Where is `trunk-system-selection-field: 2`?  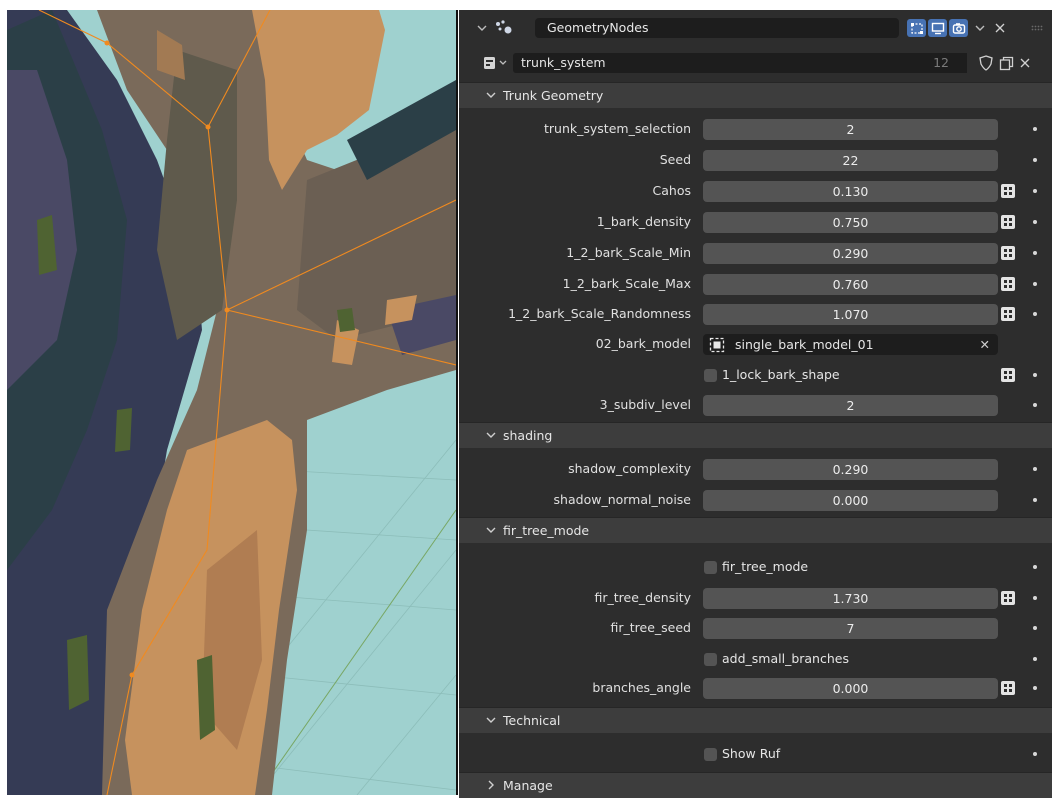
trunk-system-selection-field: 2 is located at coordinates (850, 129).